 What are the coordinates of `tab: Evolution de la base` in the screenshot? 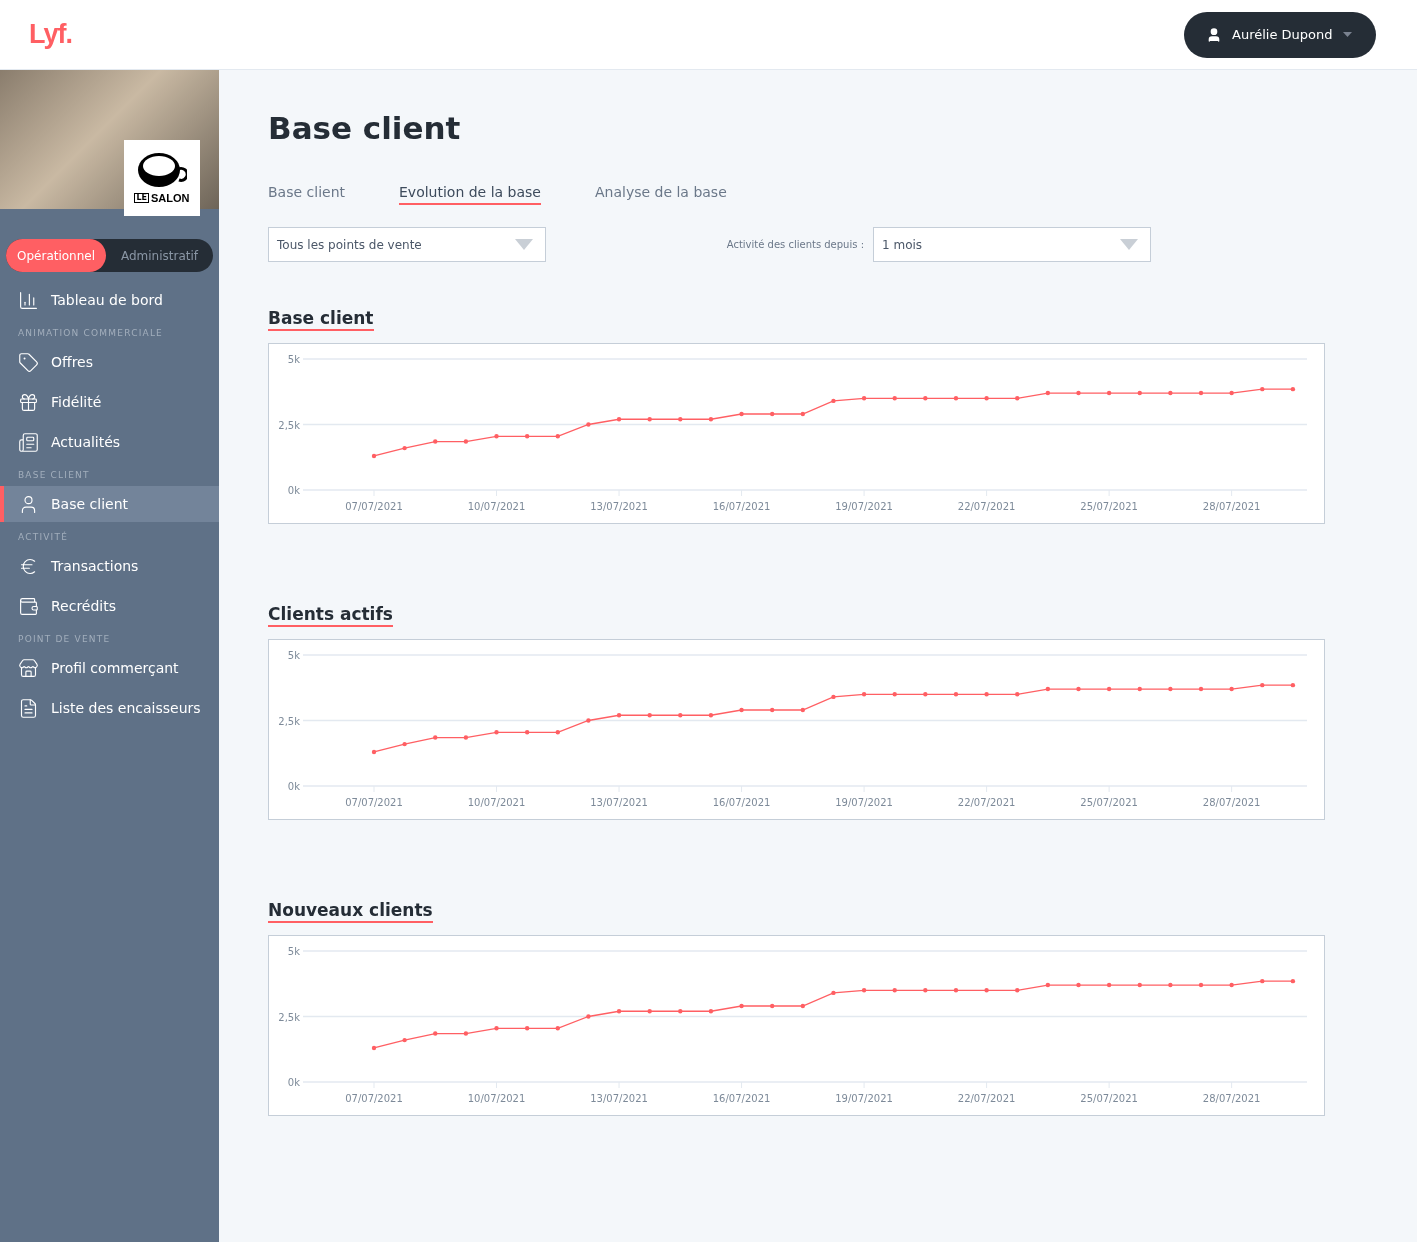 It's located at (470, 194).